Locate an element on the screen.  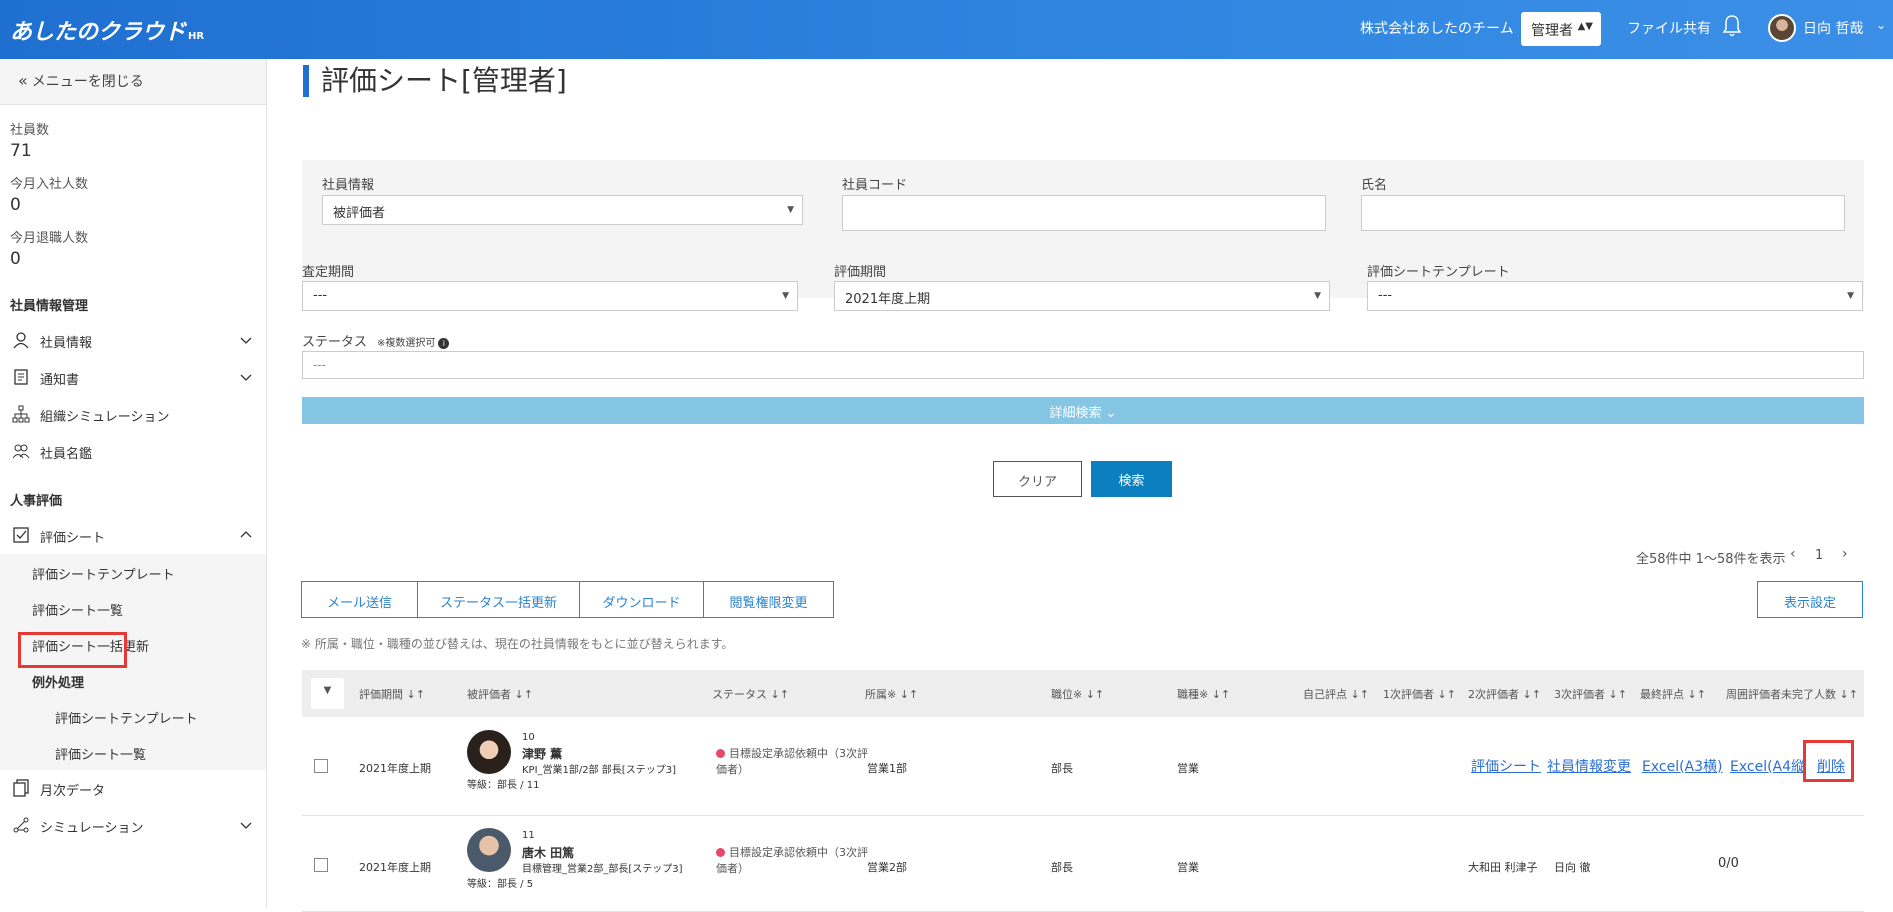
eval-sheet-link: 評価シート is located at coordinates (1506, 766).